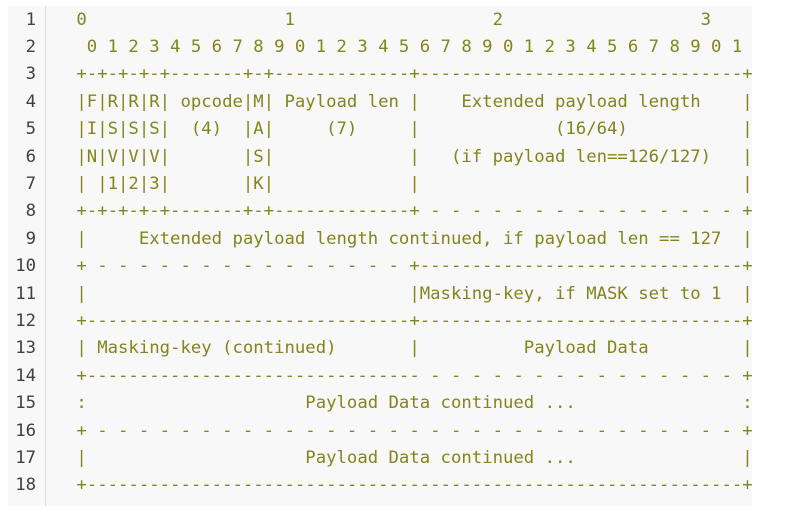 Image resolution: width=795 pixels, height=522 pixels. What do you see at coordinates (25, 457) in the screenshot?
I see `line-number: 17` at bounding box center [25, 457].